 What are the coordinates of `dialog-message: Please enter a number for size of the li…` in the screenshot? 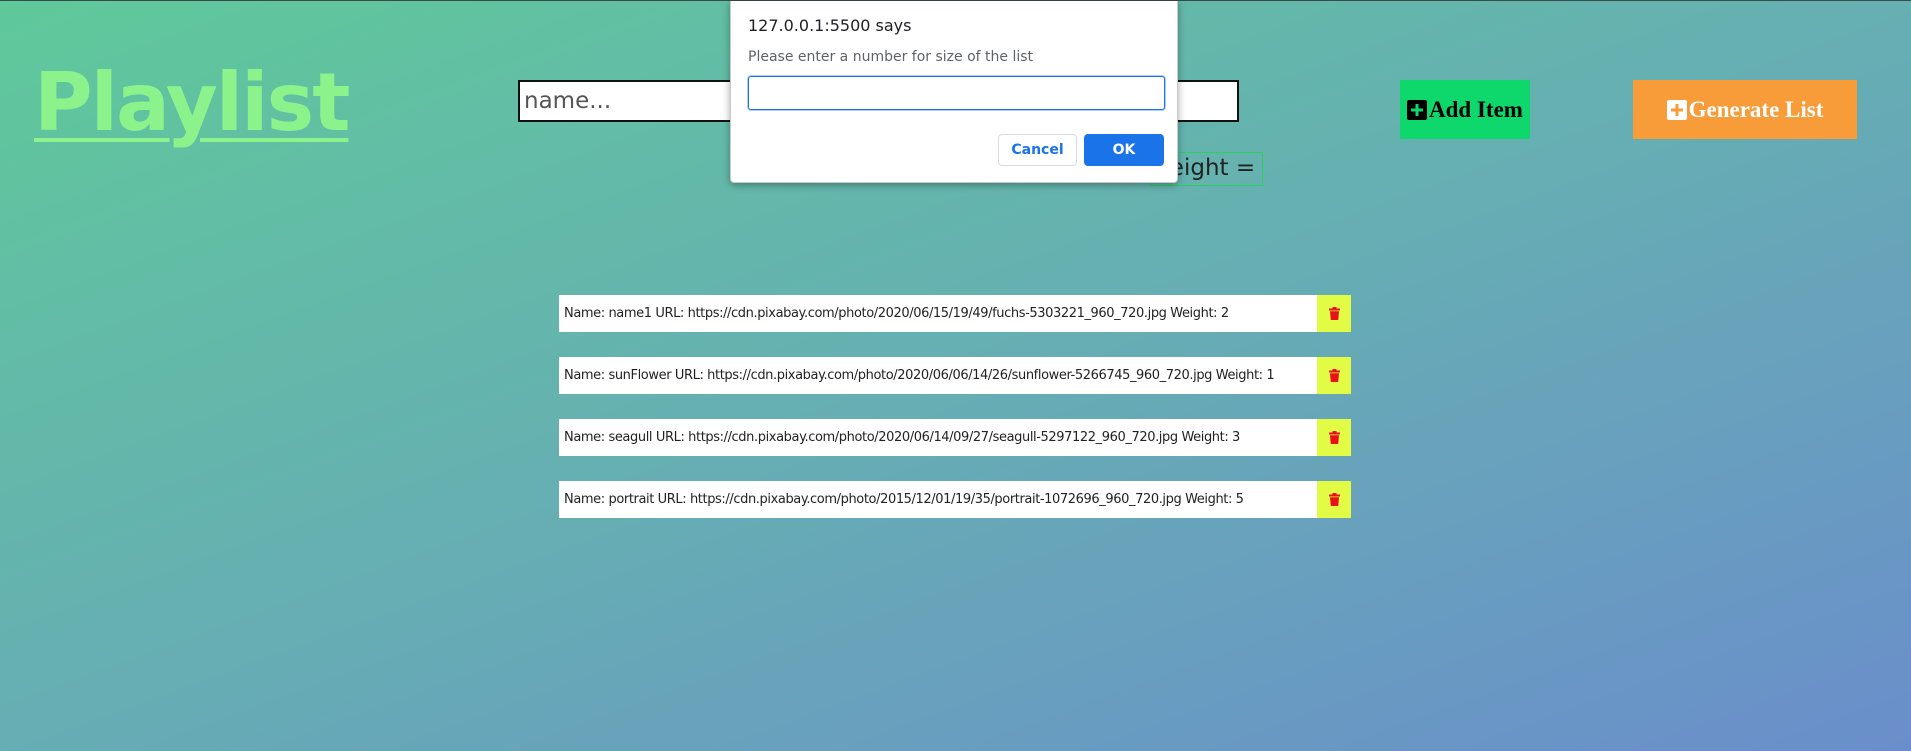 It's located at (891, 57).